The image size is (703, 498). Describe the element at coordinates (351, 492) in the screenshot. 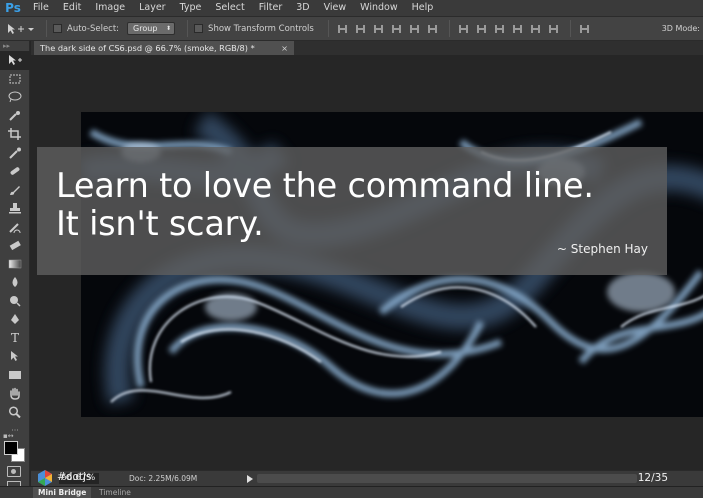

I see `bottom-panel-tabs: Mini Bridge Timeline` at that location.